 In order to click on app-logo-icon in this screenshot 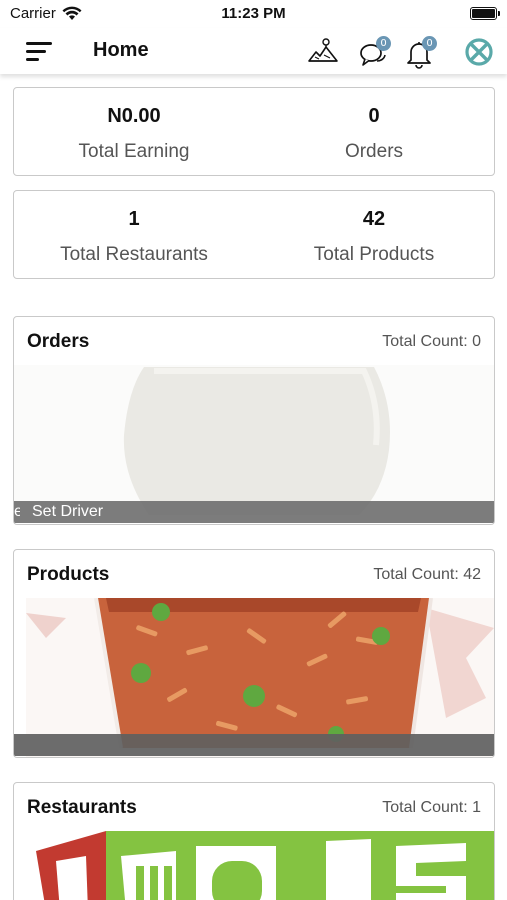, I will do `click(480, 53)`.